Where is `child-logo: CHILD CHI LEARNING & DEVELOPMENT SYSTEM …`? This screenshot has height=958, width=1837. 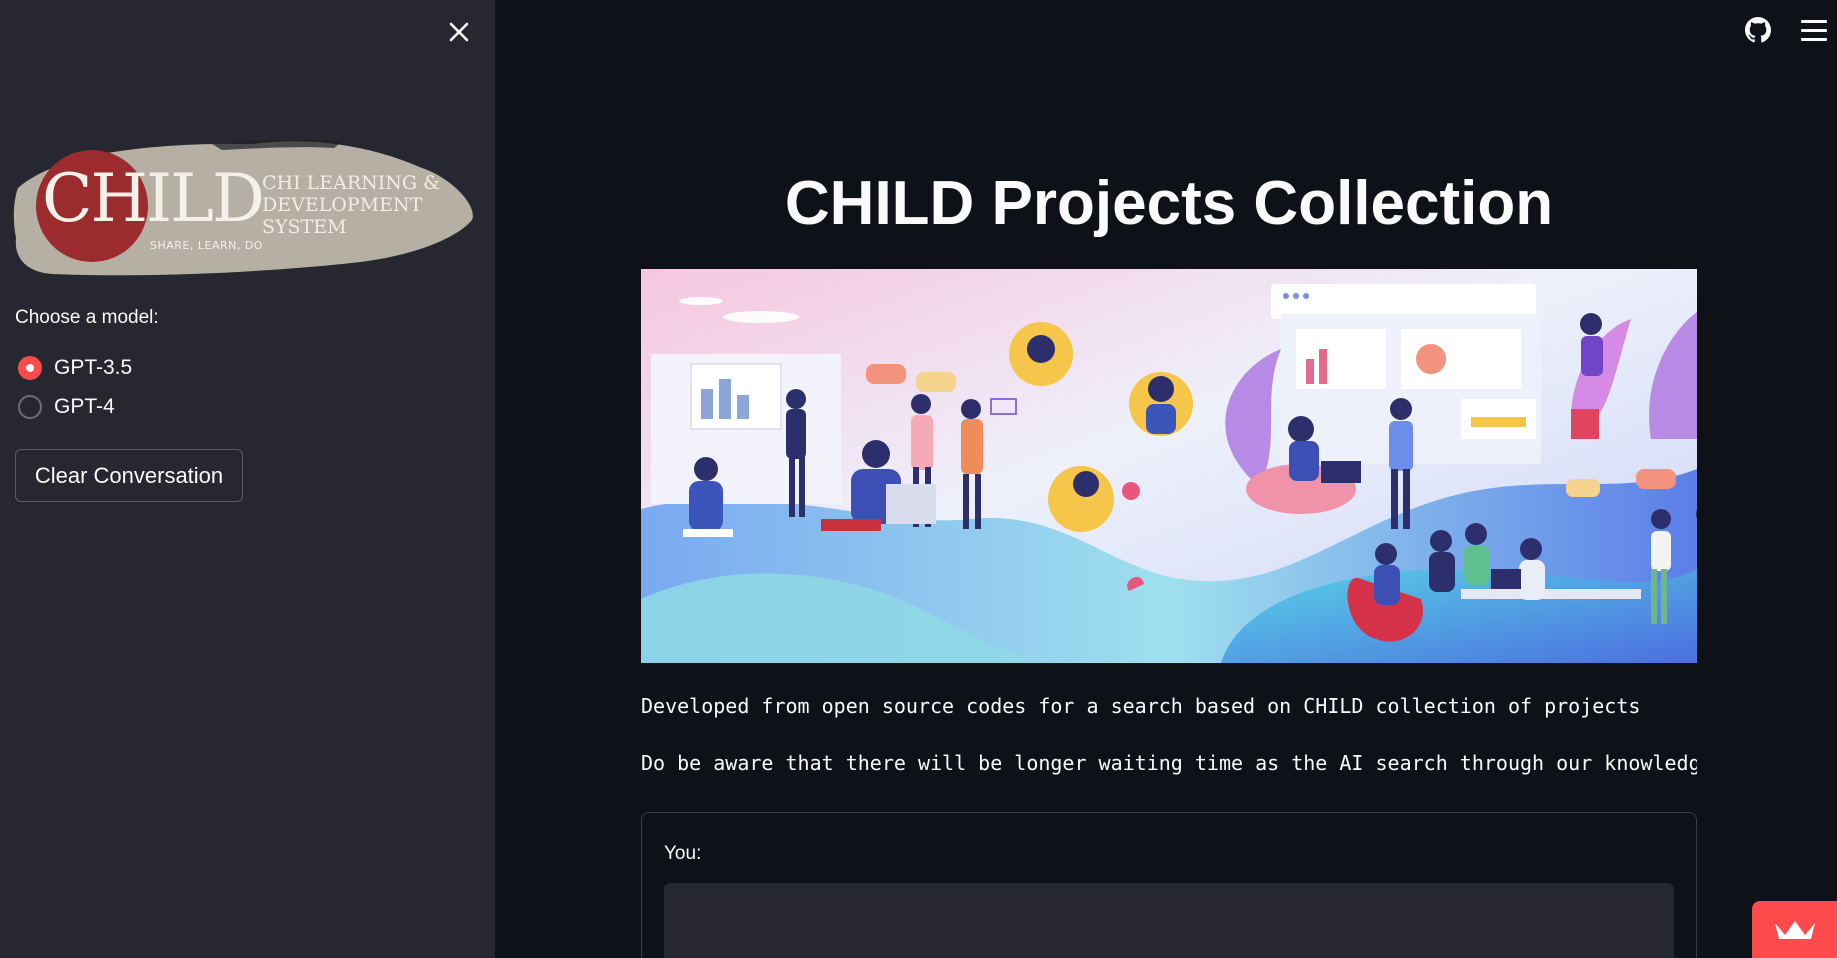 child-logo: CHILD CHI LEARNING & DEVELOPMENT SYSTEM … is located at coordinates (243, 209).